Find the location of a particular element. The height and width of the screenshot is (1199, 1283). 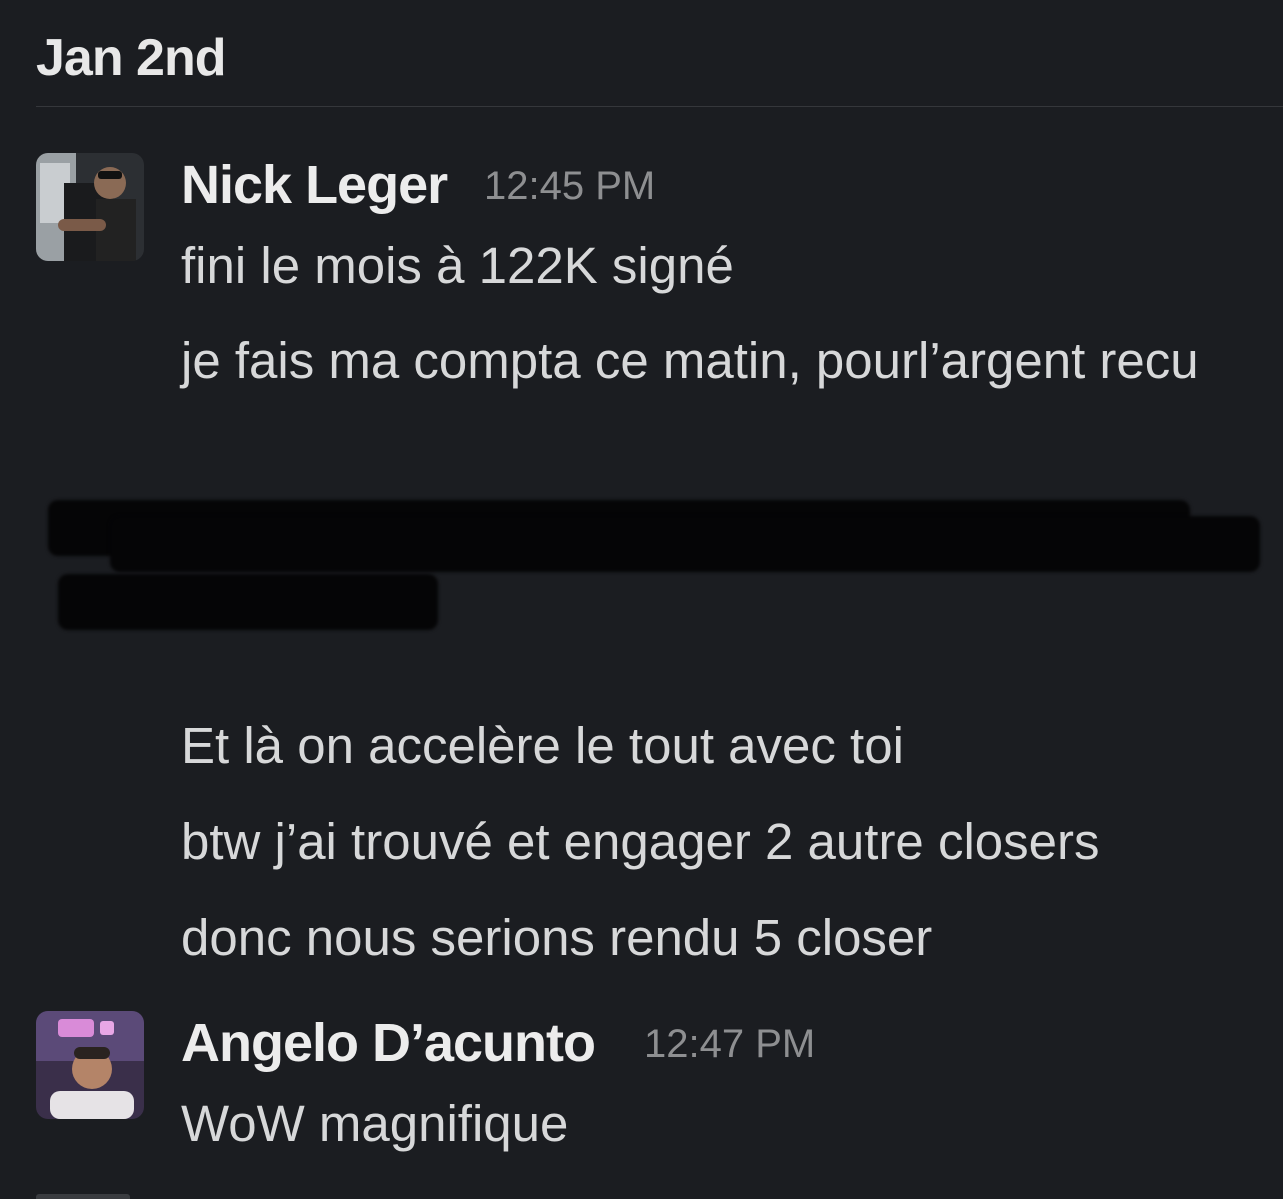

message-timestamp: 12:45 PM is located at coordinates (569, 186).